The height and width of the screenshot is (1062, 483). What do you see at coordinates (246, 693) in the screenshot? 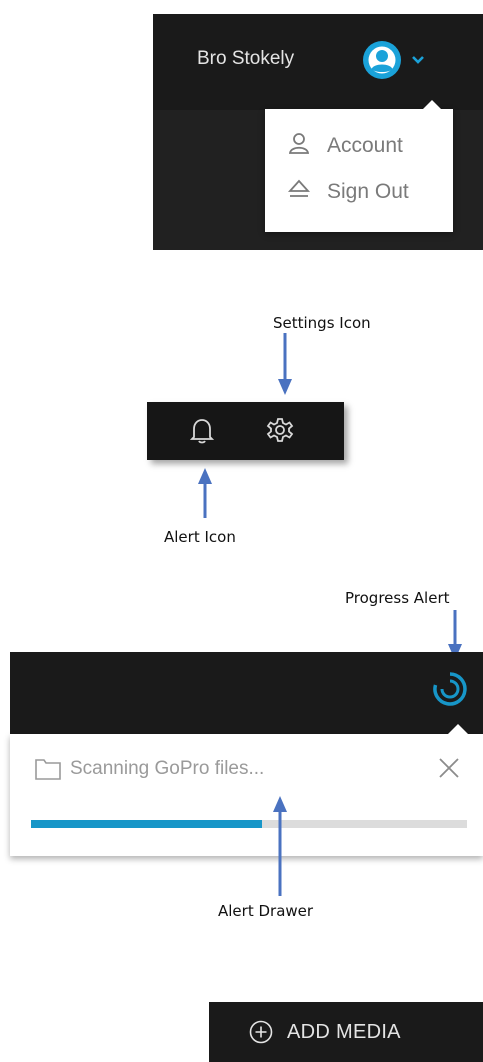
I see `progress-header-bar` at bounding box center [246, 693].